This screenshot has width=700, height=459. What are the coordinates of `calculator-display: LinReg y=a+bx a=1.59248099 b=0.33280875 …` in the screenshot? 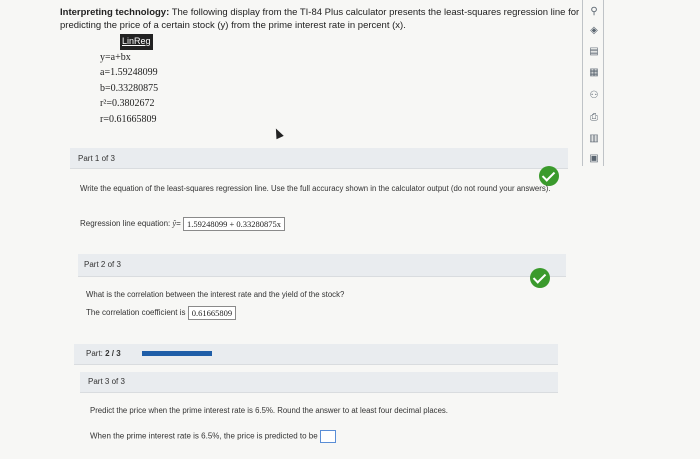 It's located at (140, 80).